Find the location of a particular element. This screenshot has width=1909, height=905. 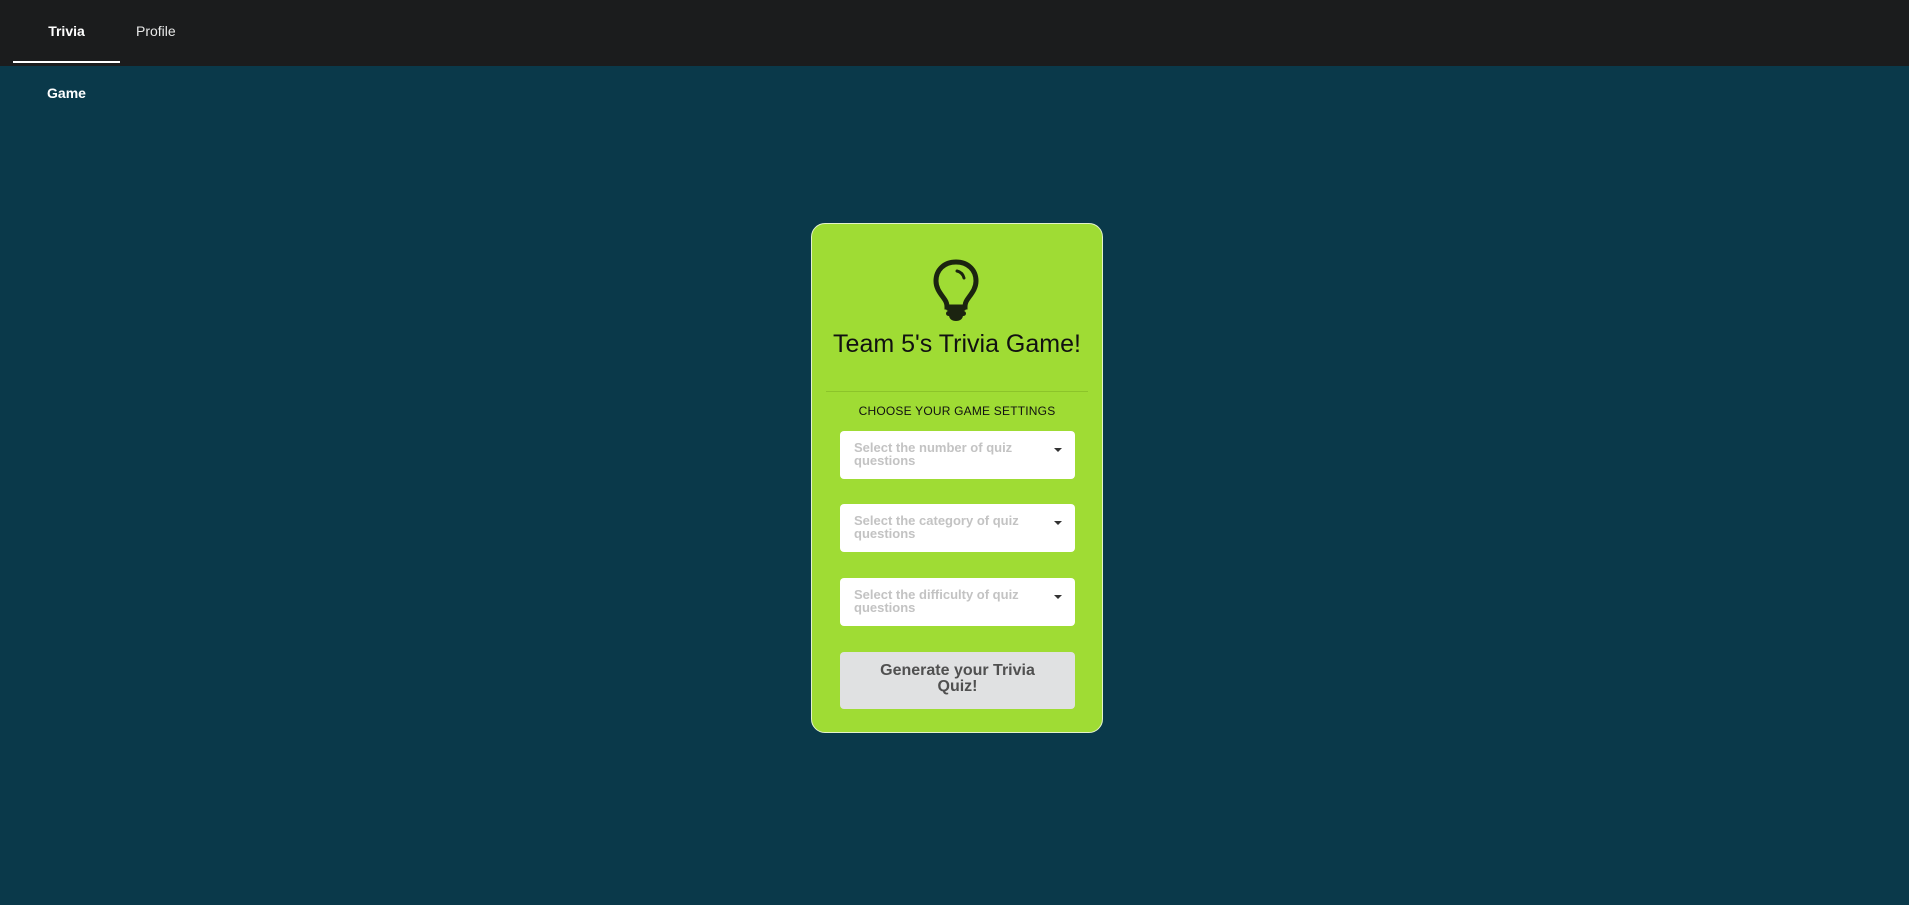

question-difficulty-placeholder: Select the difficulty of quiz questions is located at coordinates (936, 601).